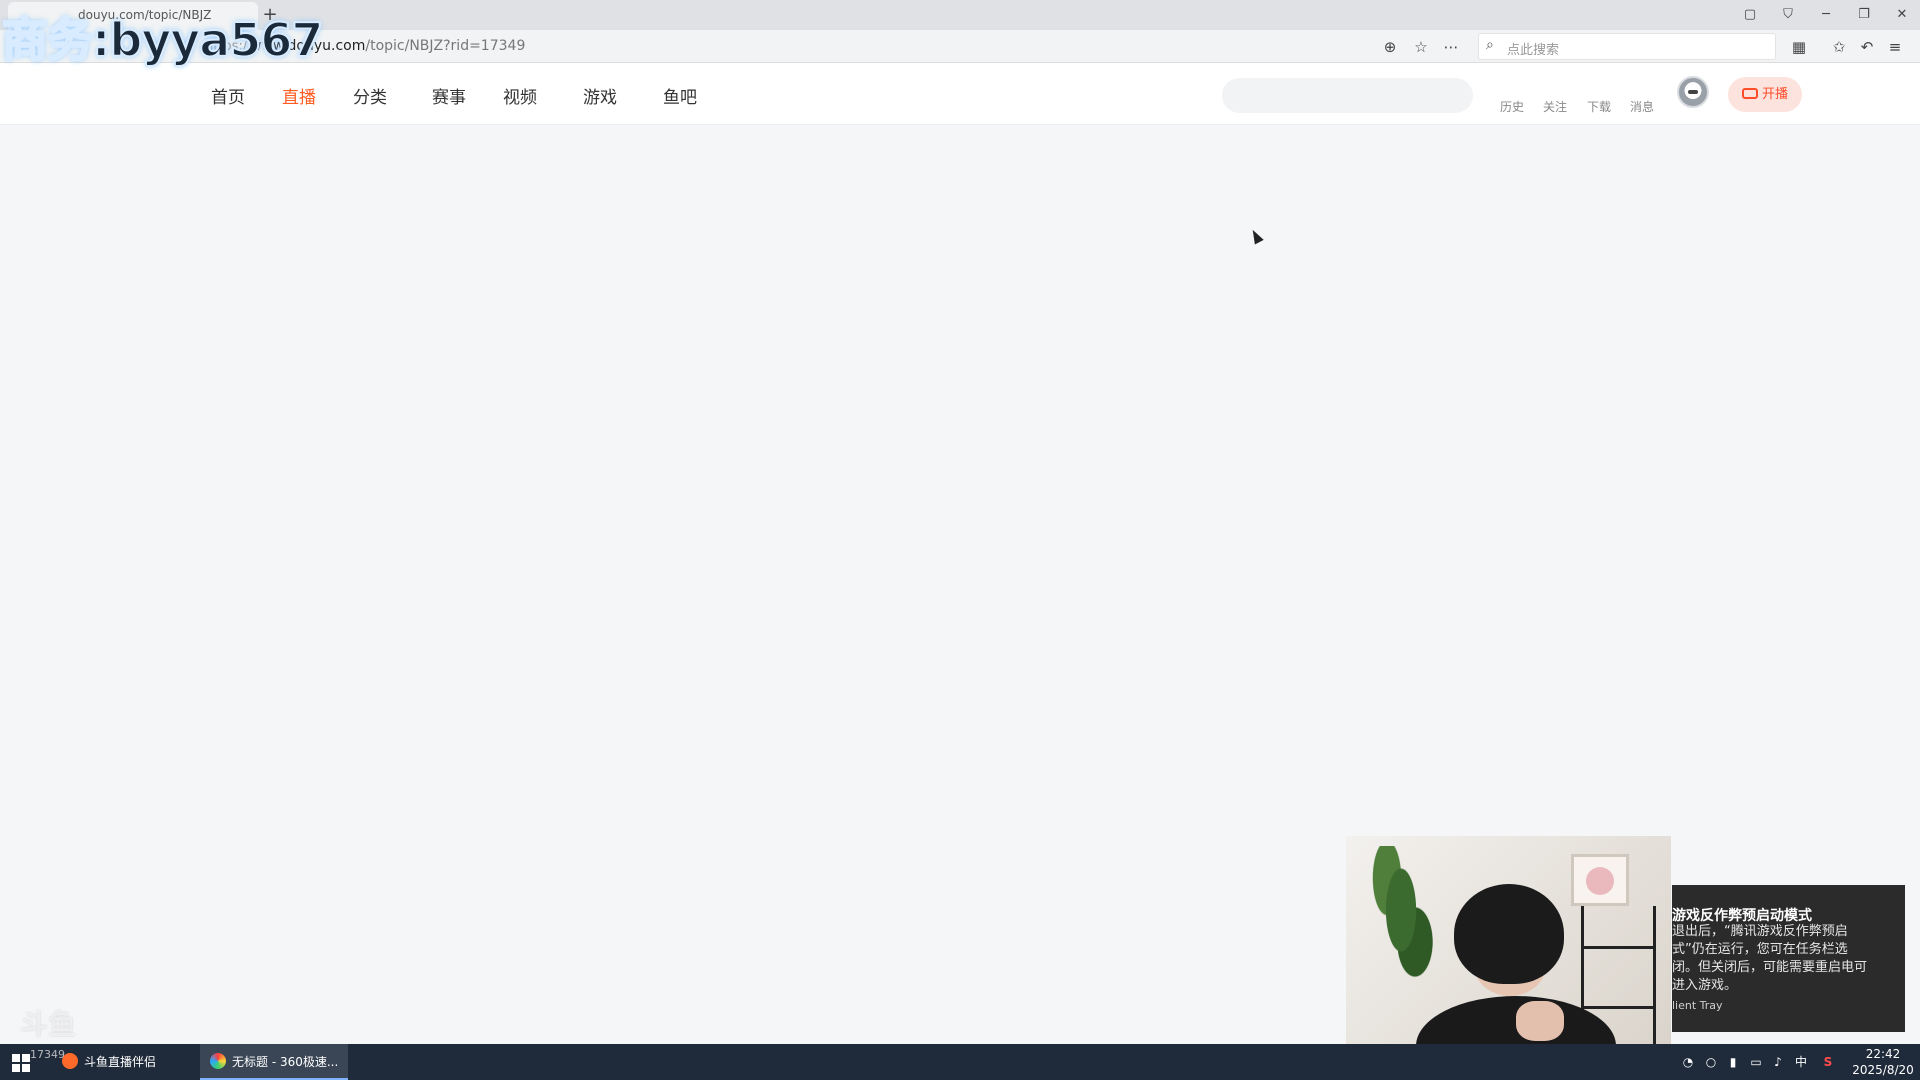 The height and width of the screenshot is (1080, 1920). I want to click on follow-link: 关注, so click(1555, 106).